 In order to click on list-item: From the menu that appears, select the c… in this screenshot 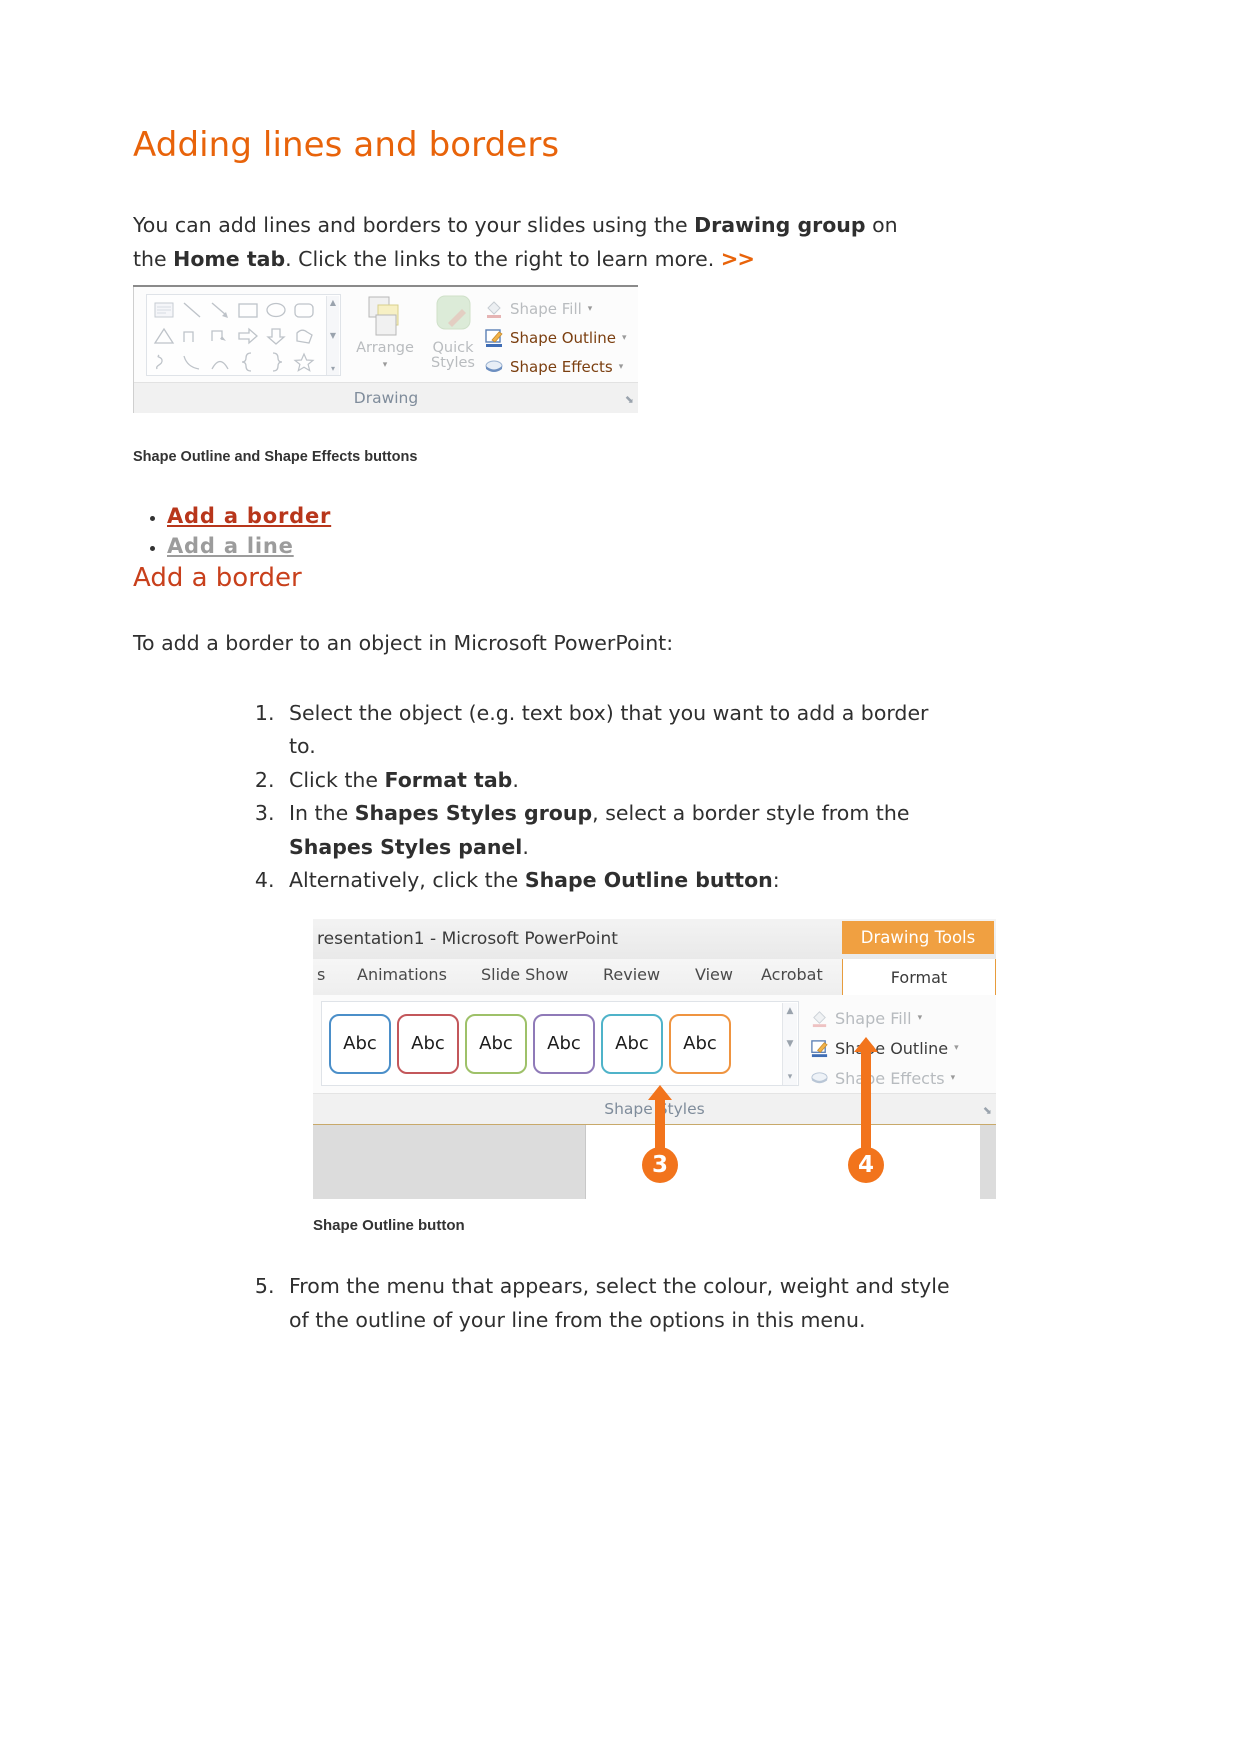, I will do `click(625, 1303)`.